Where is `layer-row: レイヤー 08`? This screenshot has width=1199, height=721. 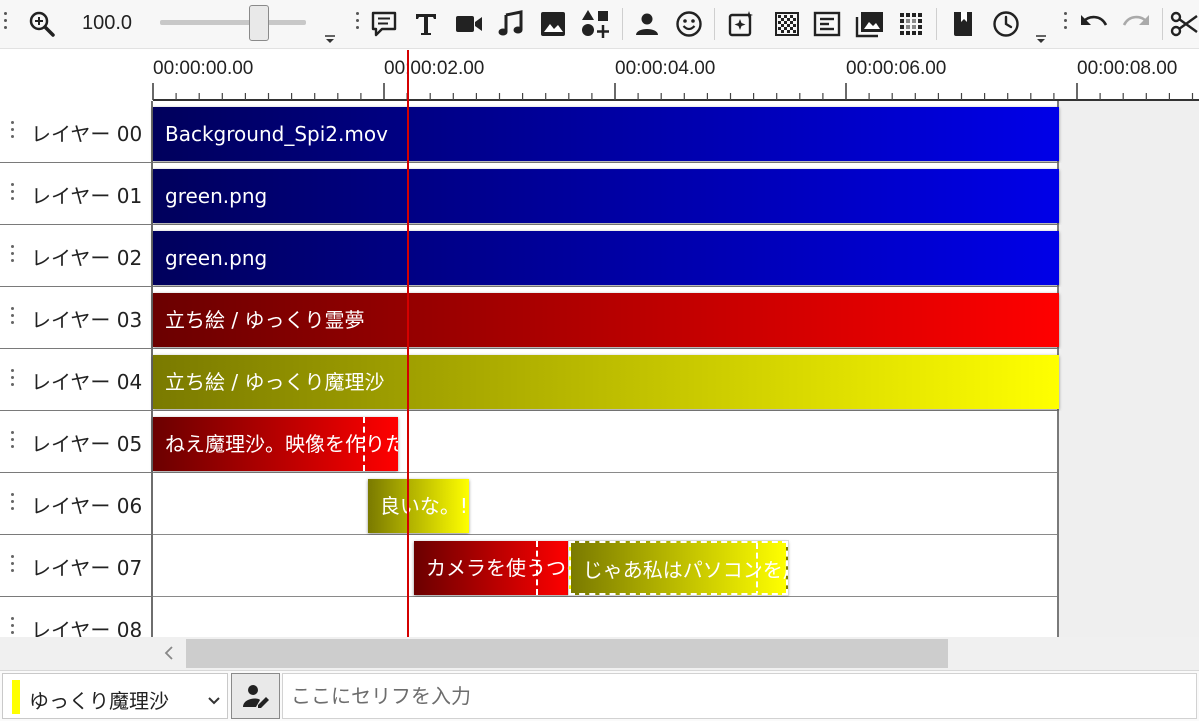
layer-row: レイヤー 08 is located at coordinates (599, 617).